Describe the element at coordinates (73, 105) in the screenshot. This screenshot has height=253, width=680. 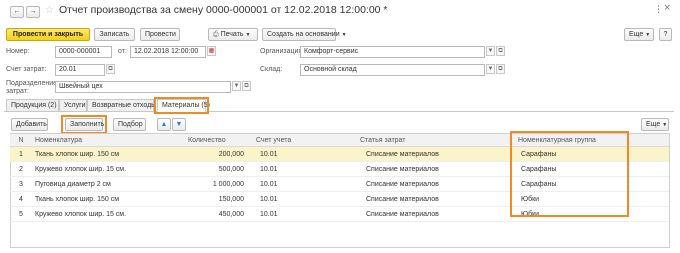
I see `tab-services: Услуги` at that location.